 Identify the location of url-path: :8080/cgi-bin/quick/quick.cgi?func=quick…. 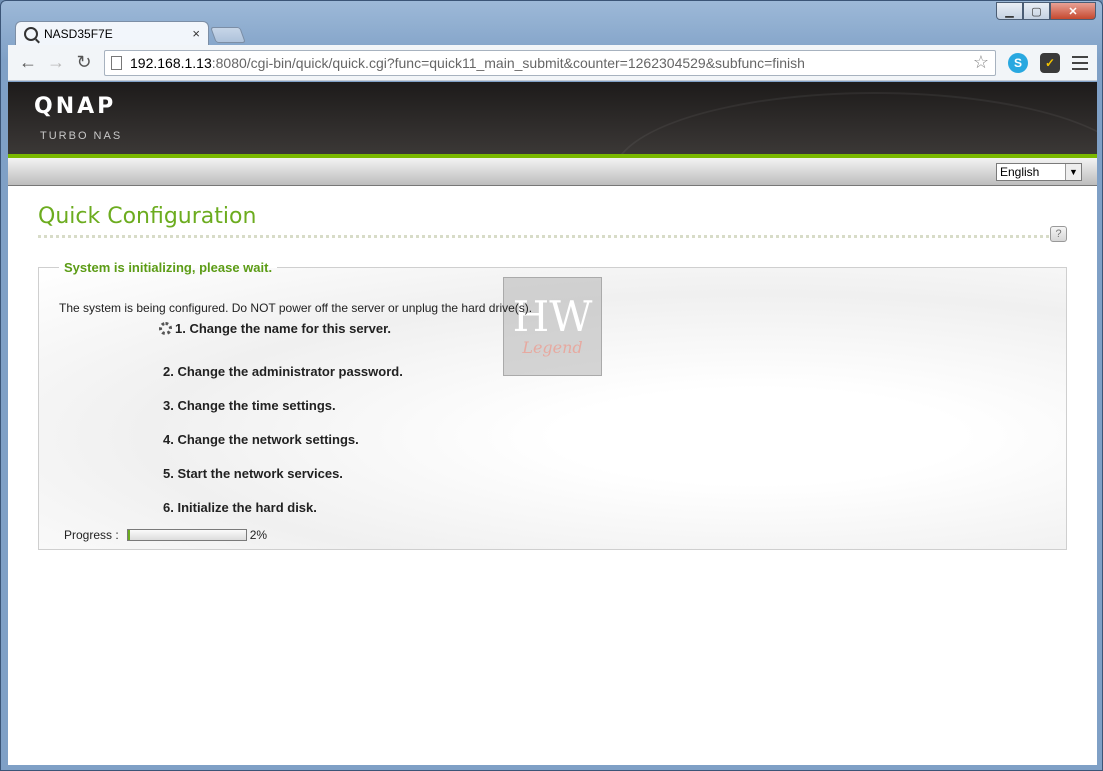
(508, 62).